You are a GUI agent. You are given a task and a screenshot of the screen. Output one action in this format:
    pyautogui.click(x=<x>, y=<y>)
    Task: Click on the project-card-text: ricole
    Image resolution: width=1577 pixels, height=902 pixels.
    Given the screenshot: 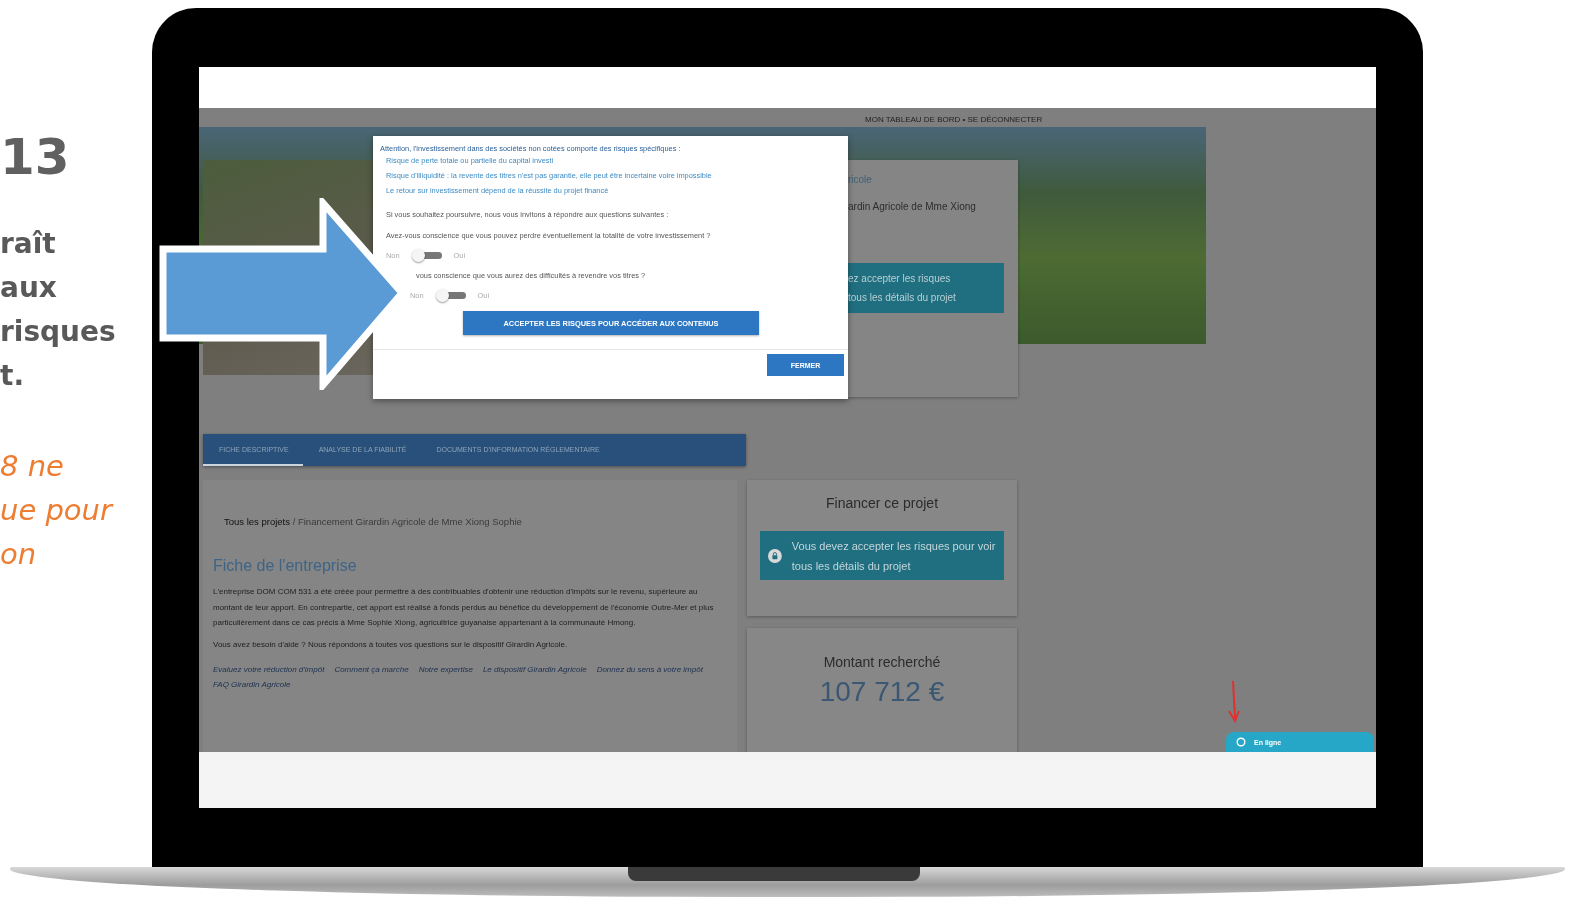 What is the action you would take?
    pyautogui.click(x=860, y=179)
    